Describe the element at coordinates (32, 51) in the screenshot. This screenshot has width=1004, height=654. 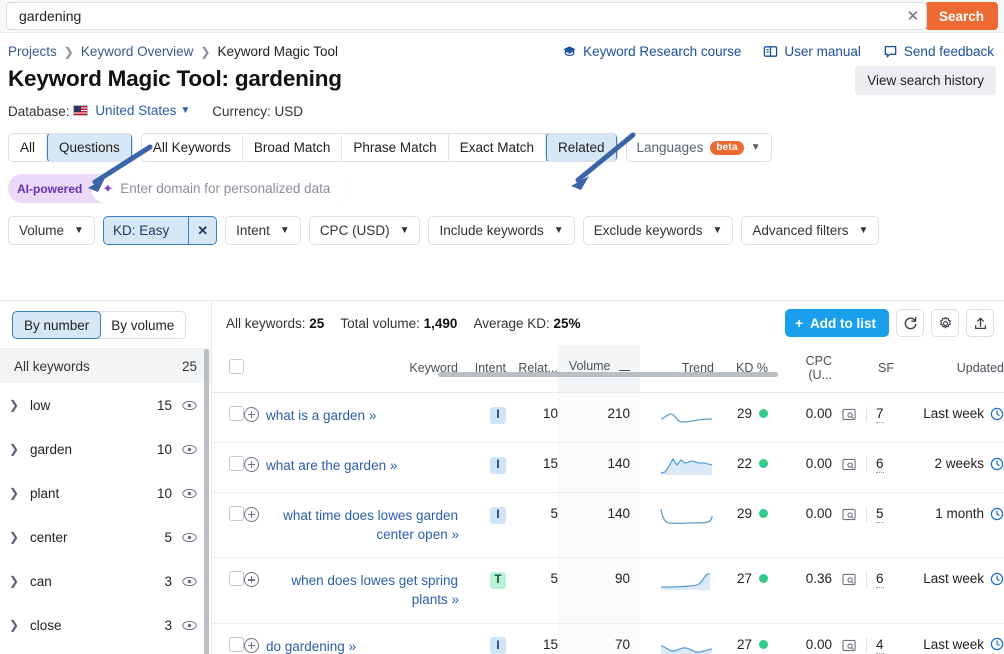
I see `breadcrumb-item-projects: Projects` at that location.